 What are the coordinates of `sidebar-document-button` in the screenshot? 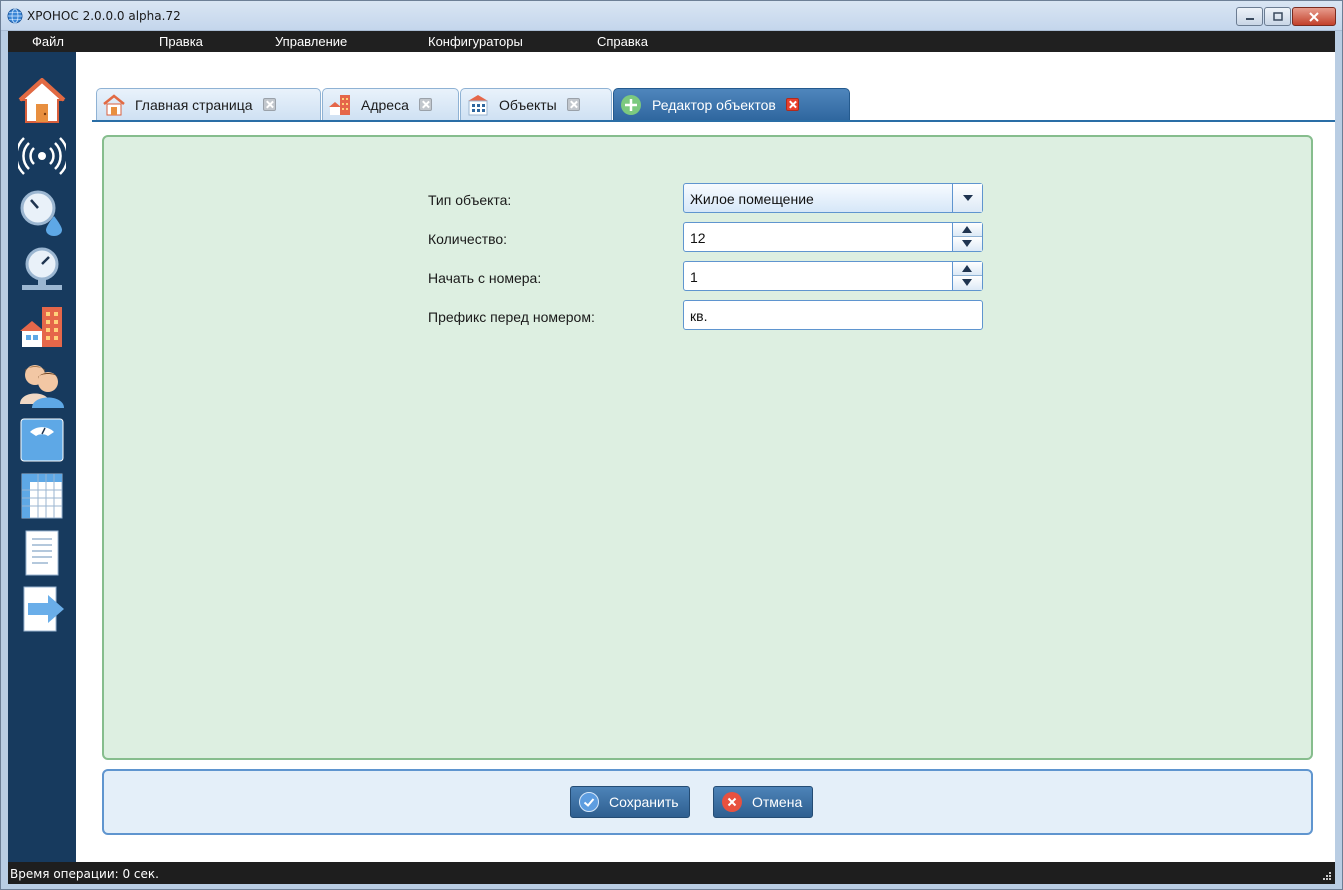 It's located at (42, 553).